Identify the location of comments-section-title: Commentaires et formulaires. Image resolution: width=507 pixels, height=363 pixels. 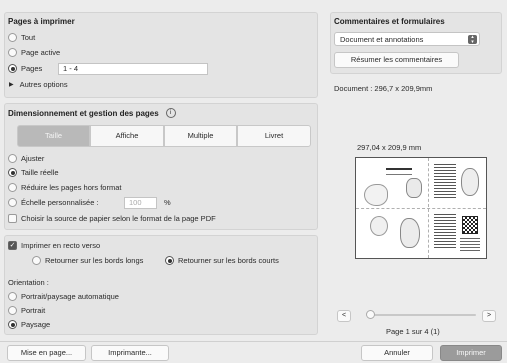
(389, 21).